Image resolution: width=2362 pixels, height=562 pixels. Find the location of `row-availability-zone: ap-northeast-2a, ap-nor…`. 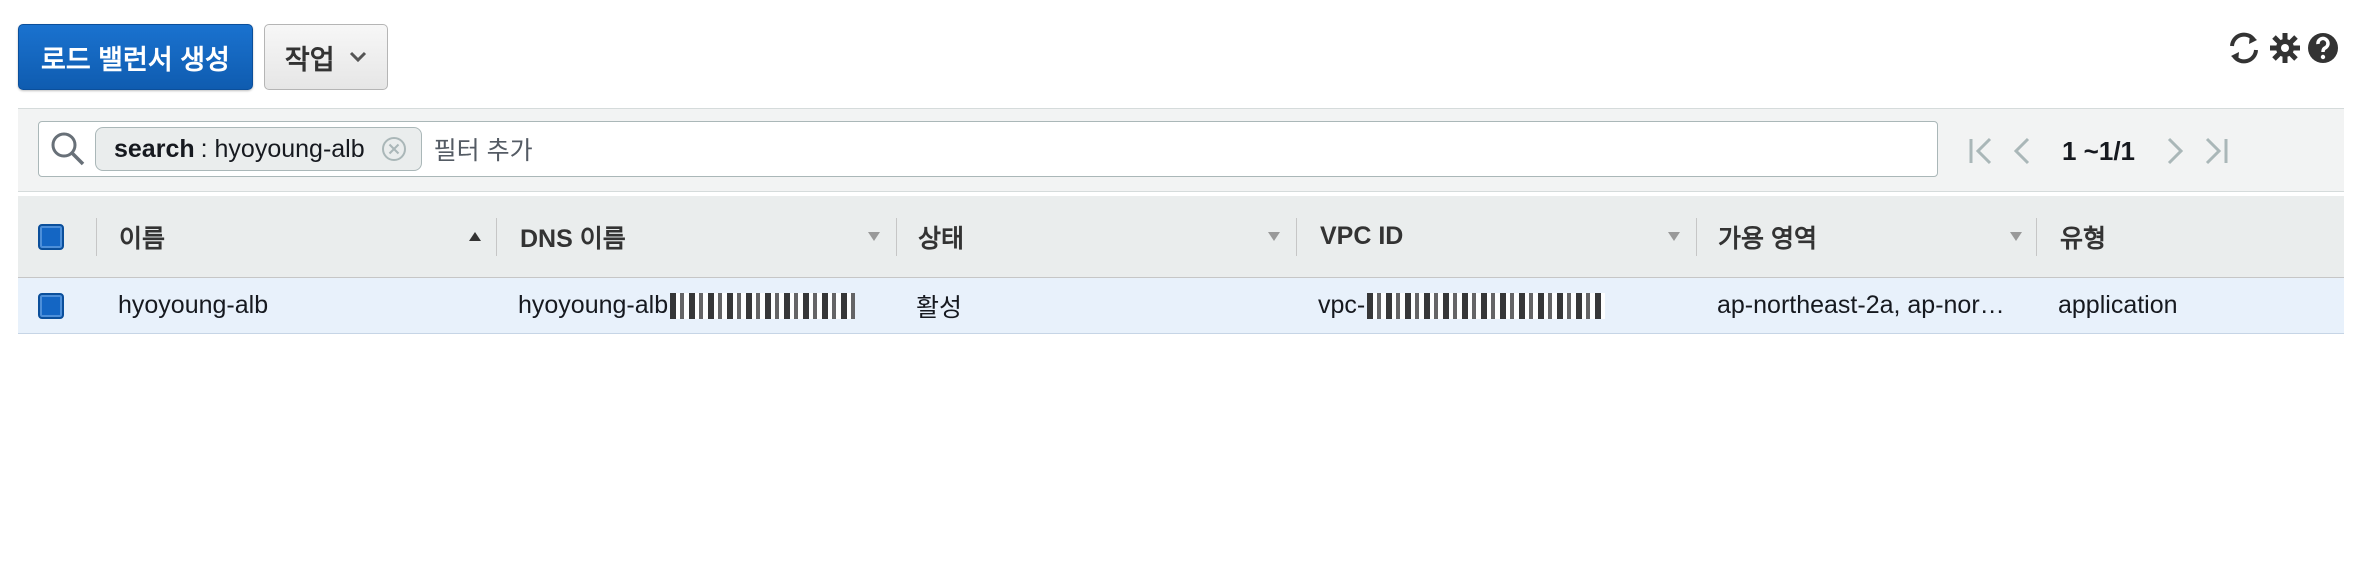

row-availability-zone: ap-northeast-2a, ap-nor… is located at coordinates (1861, 305).